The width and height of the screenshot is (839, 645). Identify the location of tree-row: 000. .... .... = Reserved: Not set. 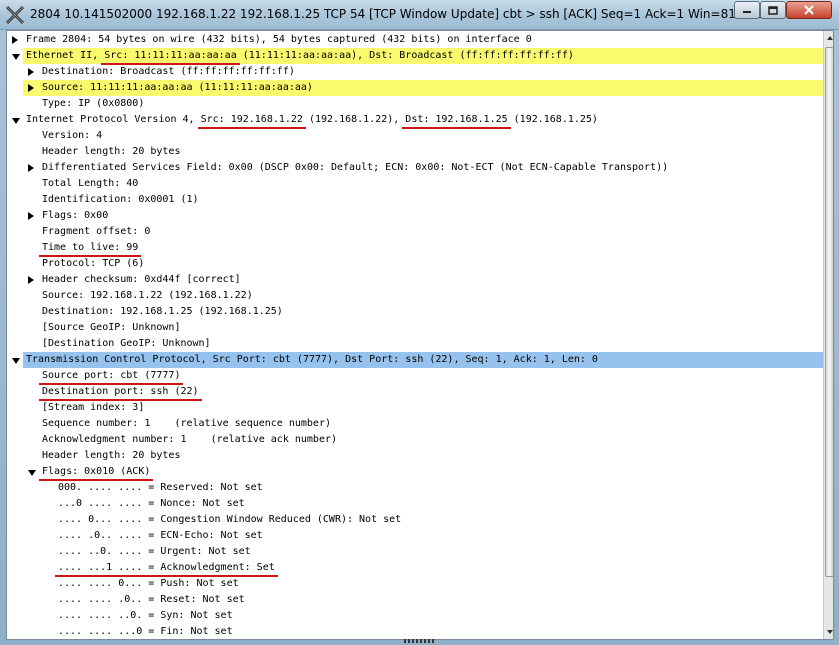
(415, 488).